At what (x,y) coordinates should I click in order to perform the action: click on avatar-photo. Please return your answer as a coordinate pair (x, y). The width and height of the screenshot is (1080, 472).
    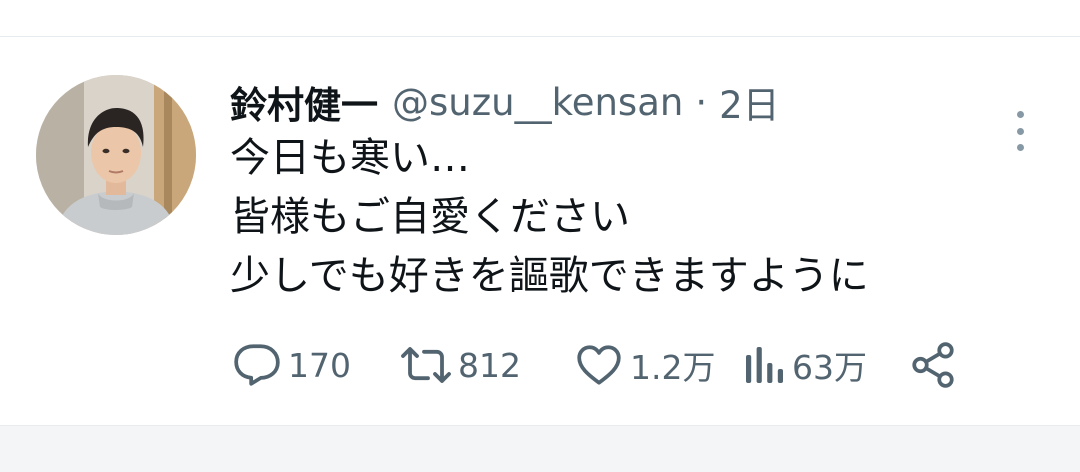
    Looking at the image, I should click on (116, 155).